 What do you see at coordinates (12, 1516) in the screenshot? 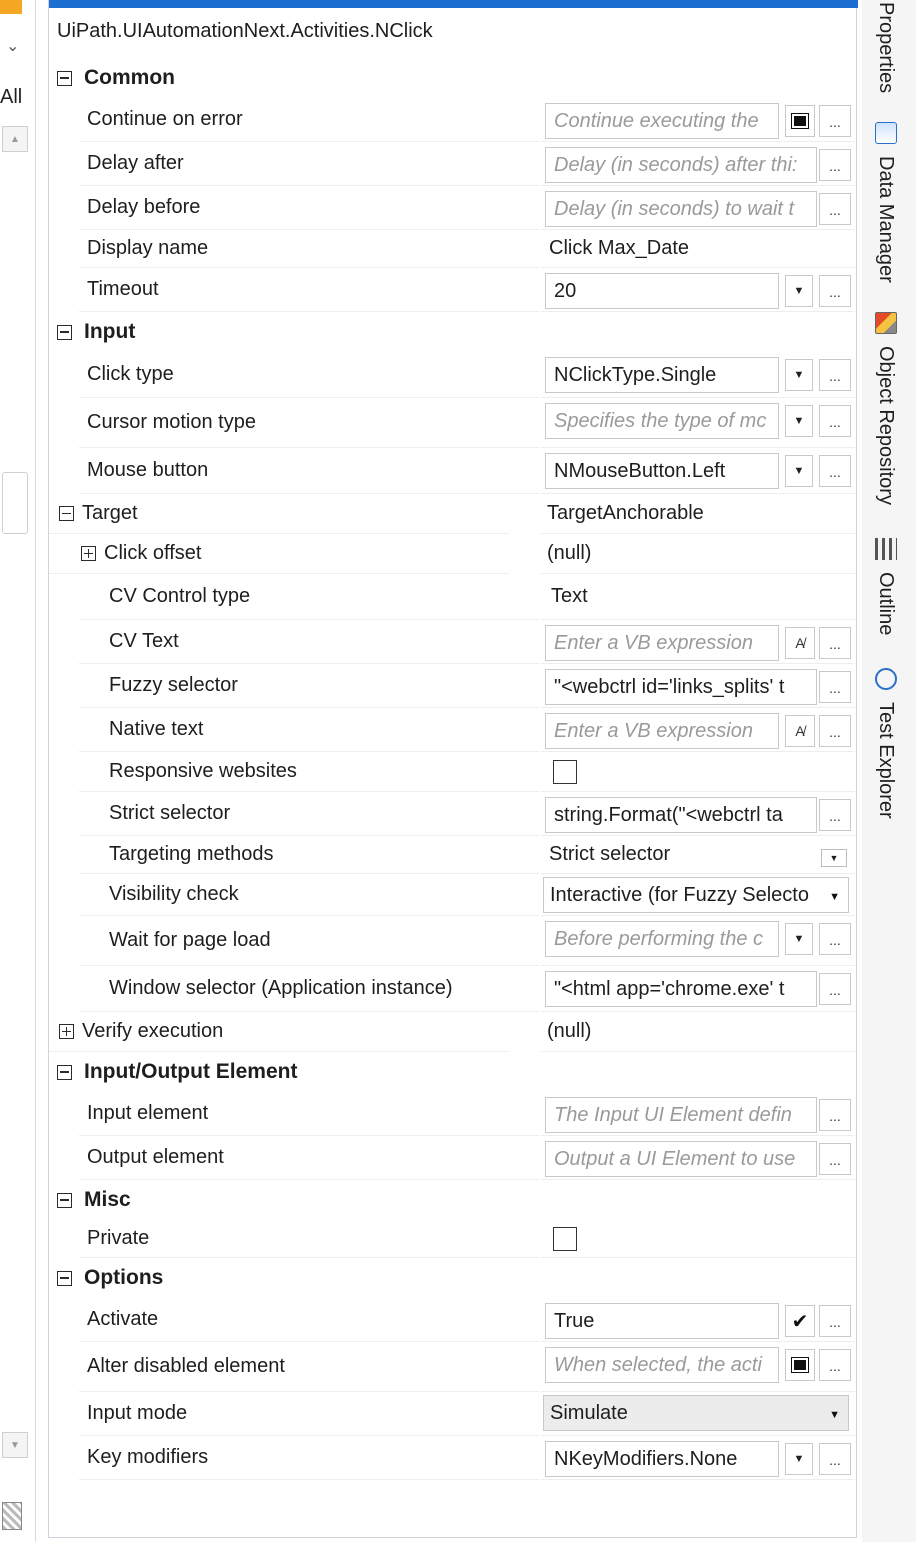
I see `grid-icon` at bounding box center [12, 1516].